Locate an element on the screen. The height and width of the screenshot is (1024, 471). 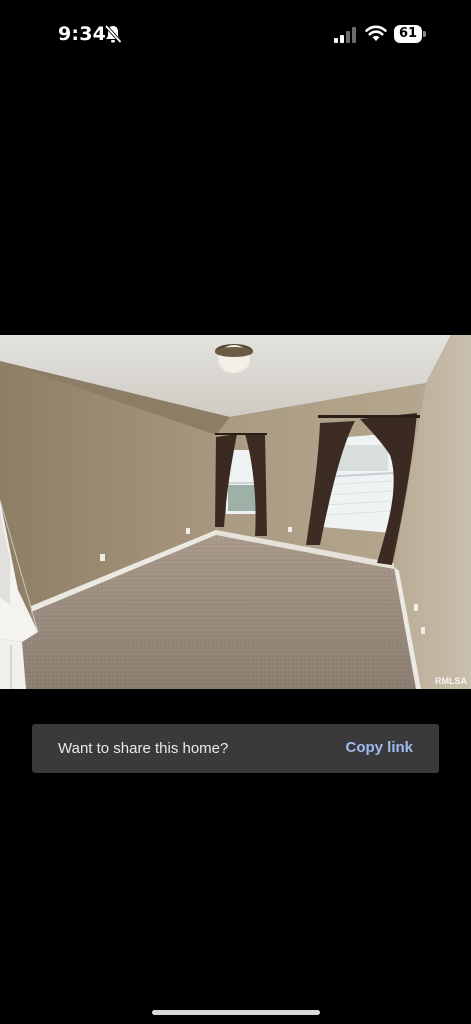
battery-icon: 61 is located at coordinates (410, 34).